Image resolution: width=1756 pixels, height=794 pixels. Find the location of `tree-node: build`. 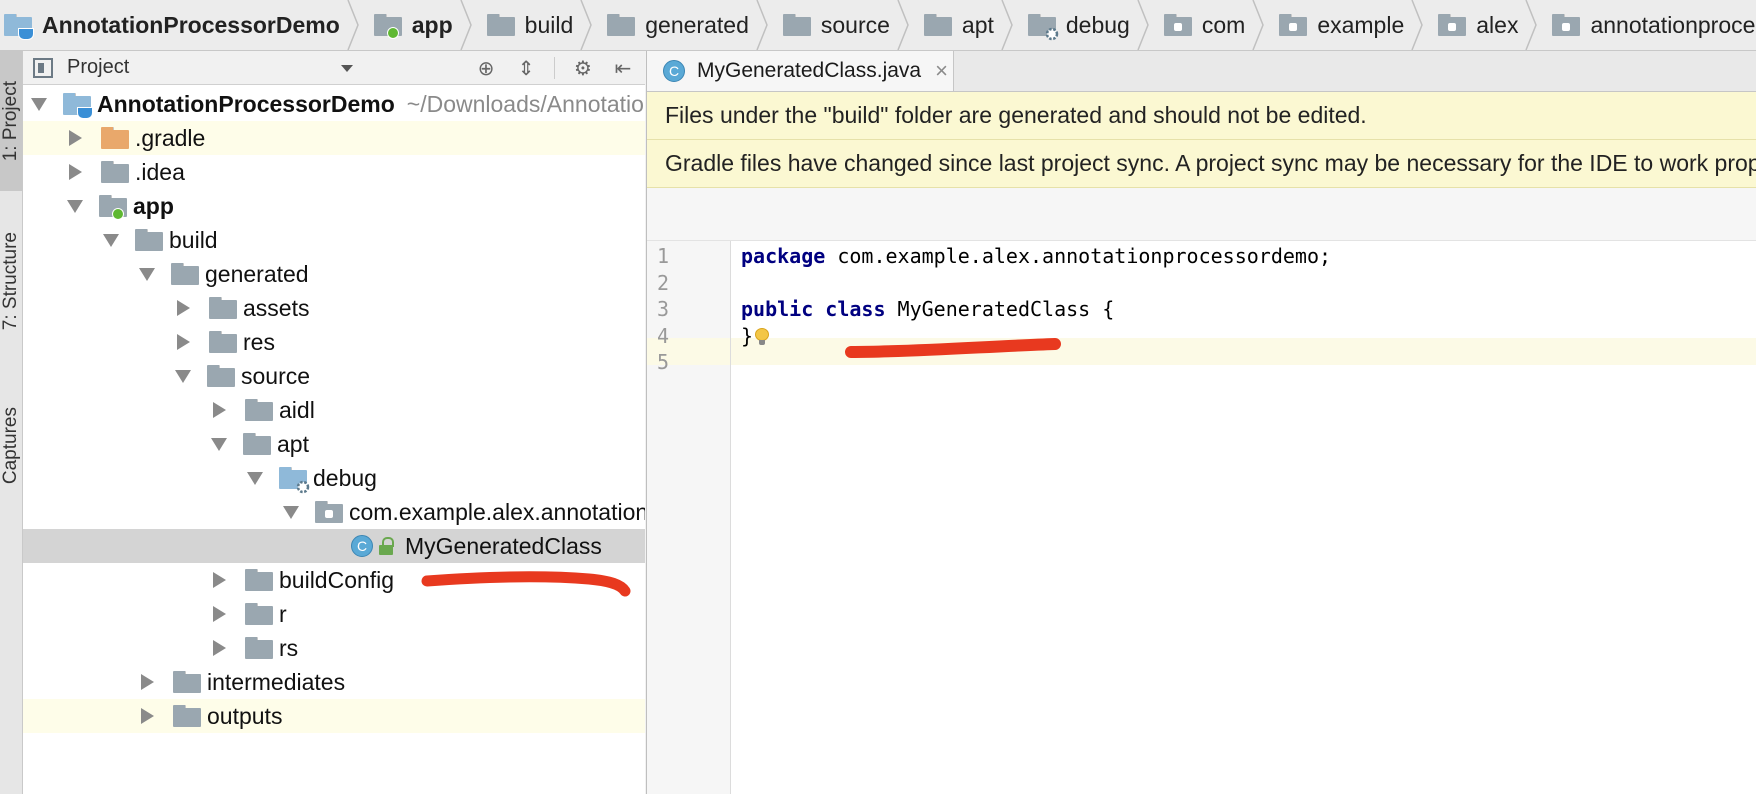

tree-node: build is located at coordinates (334, 240).